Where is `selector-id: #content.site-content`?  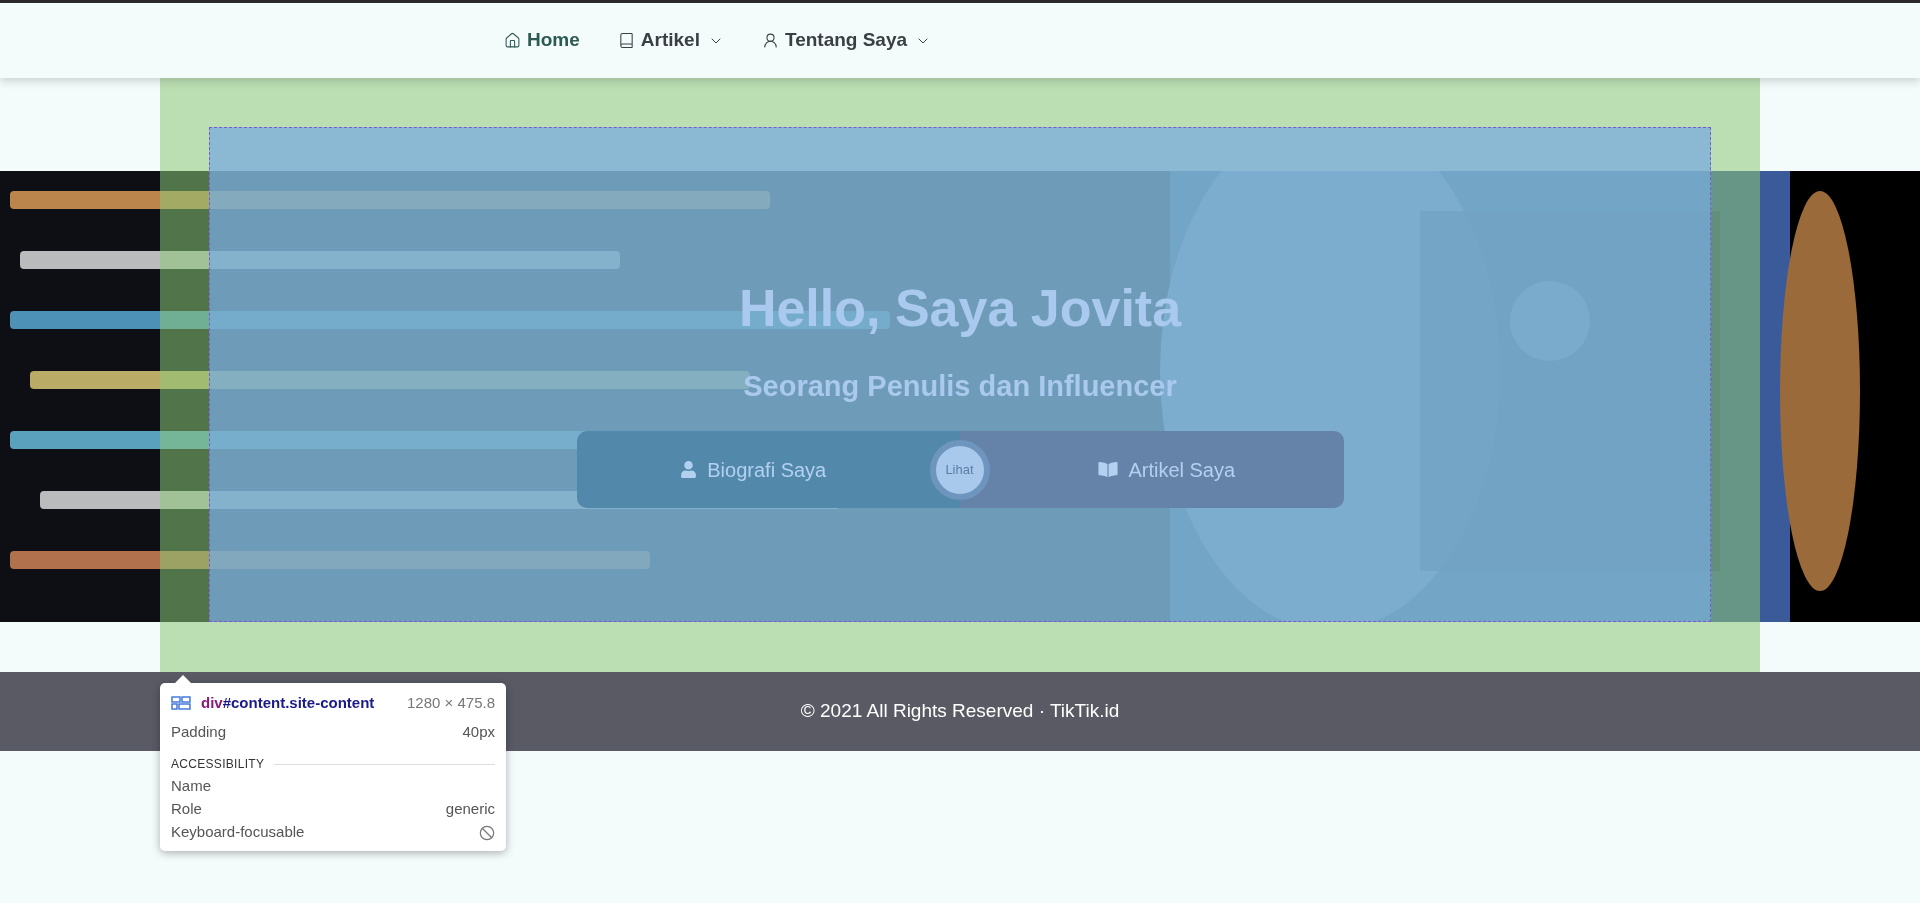 selector-id: #content.site-content is located at coordinates (298, 703).